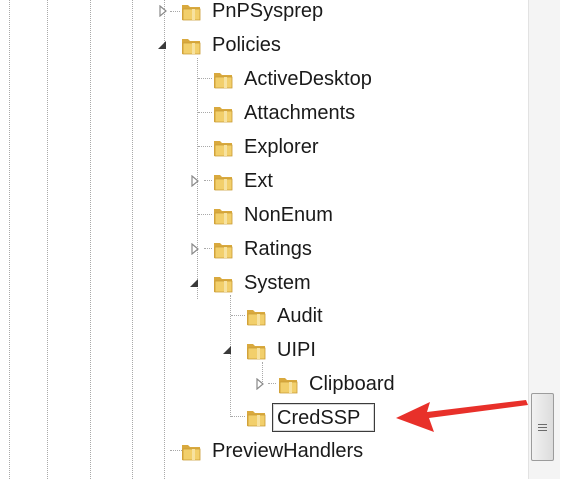  I want to click on tree-node-system: System, so click(264, 283).